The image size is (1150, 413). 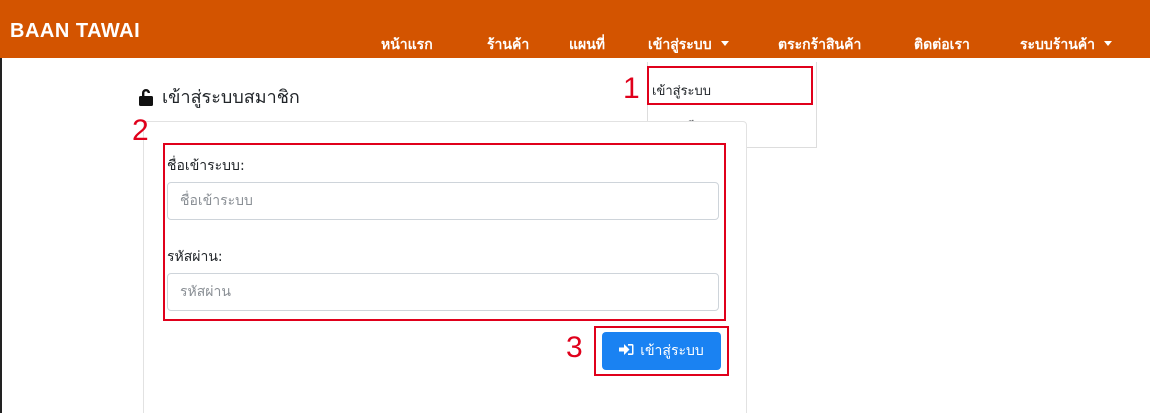 I want to click on nav-contact: ติดต่อเรา, so click(x=942, y=45).